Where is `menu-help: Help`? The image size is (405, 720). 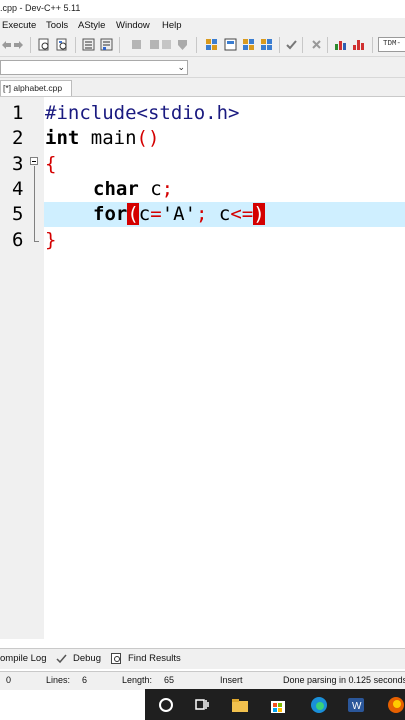 menu-help: Help is located at coordinates (172, 25).